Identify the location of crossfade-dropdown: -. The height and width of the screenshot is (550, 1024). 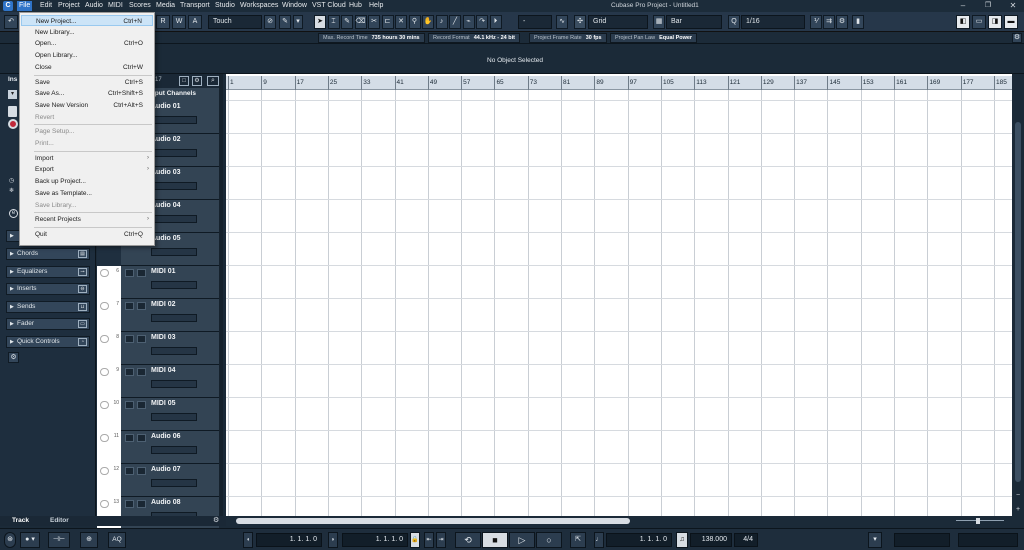
(535, 22).